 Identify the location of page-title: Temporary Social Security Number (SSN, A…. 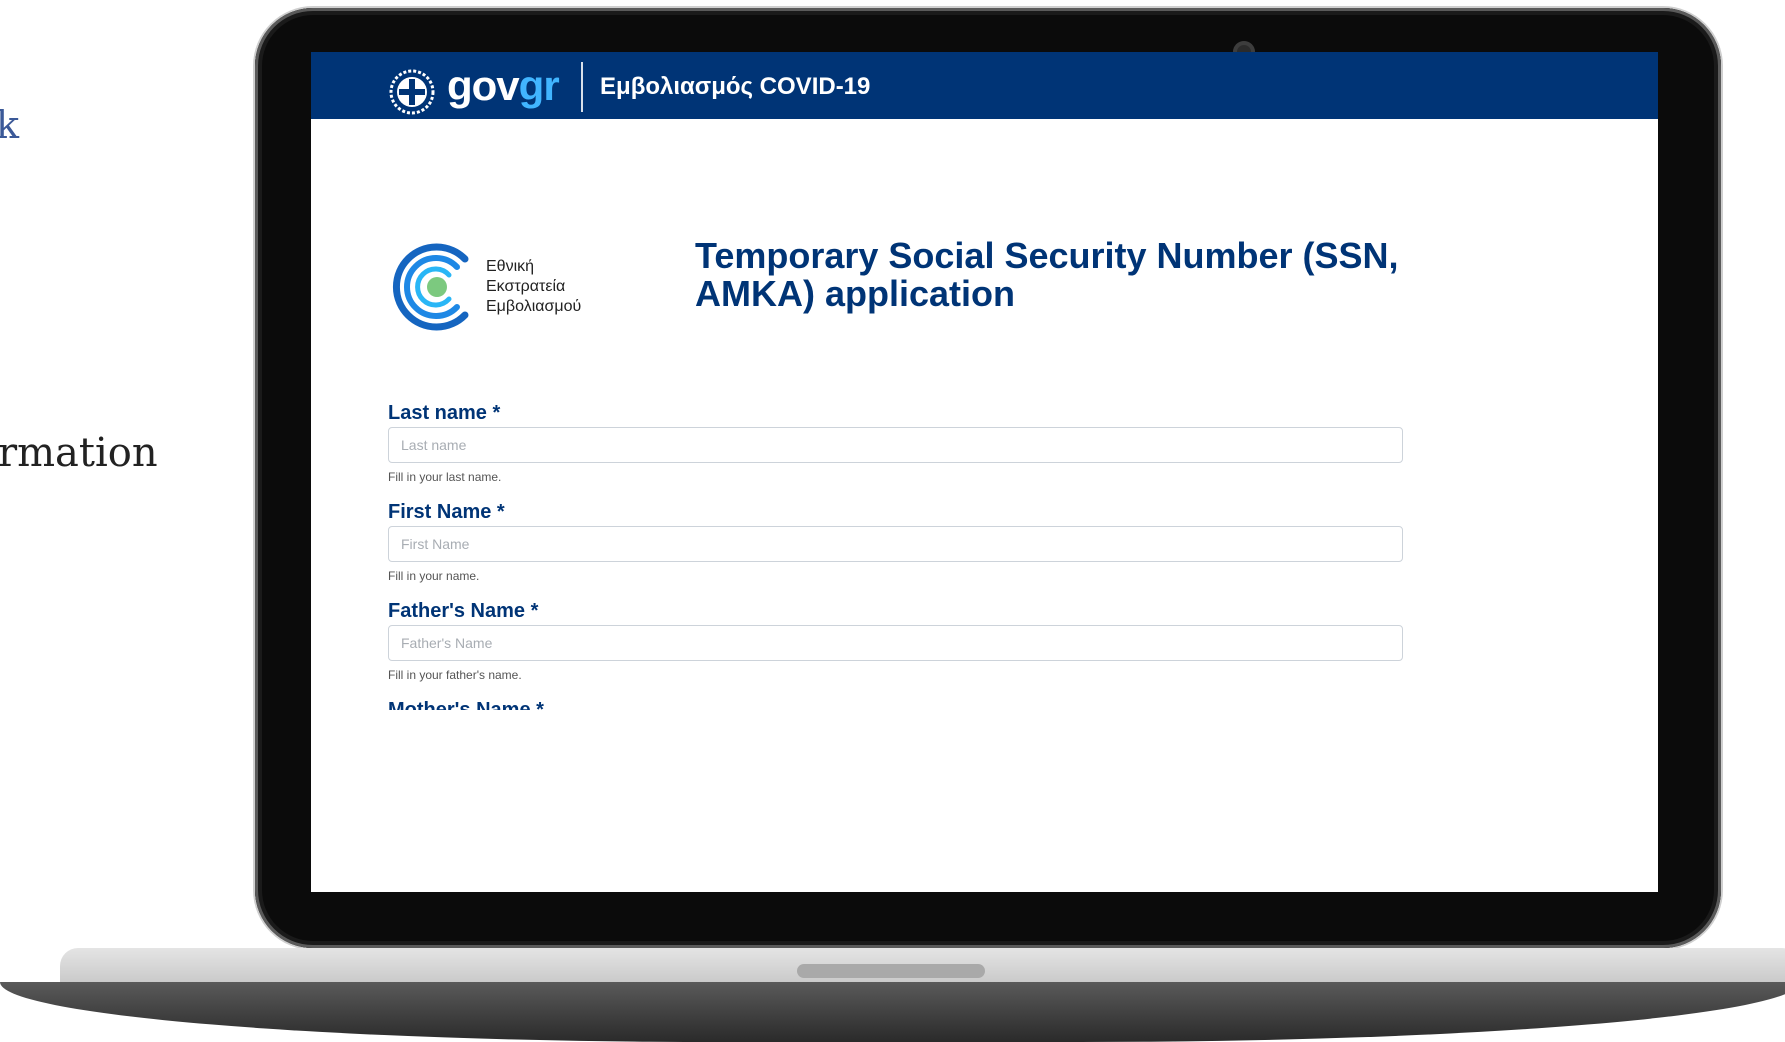
(1047, 274).